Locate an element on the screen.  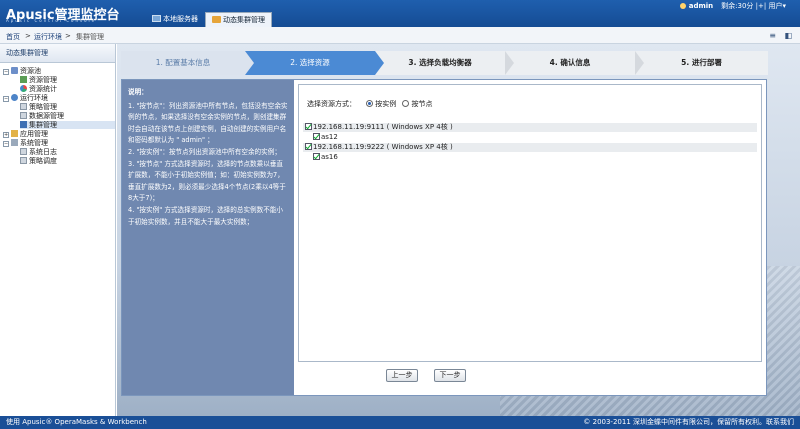
user-icon is located at coordinates (682, 6).